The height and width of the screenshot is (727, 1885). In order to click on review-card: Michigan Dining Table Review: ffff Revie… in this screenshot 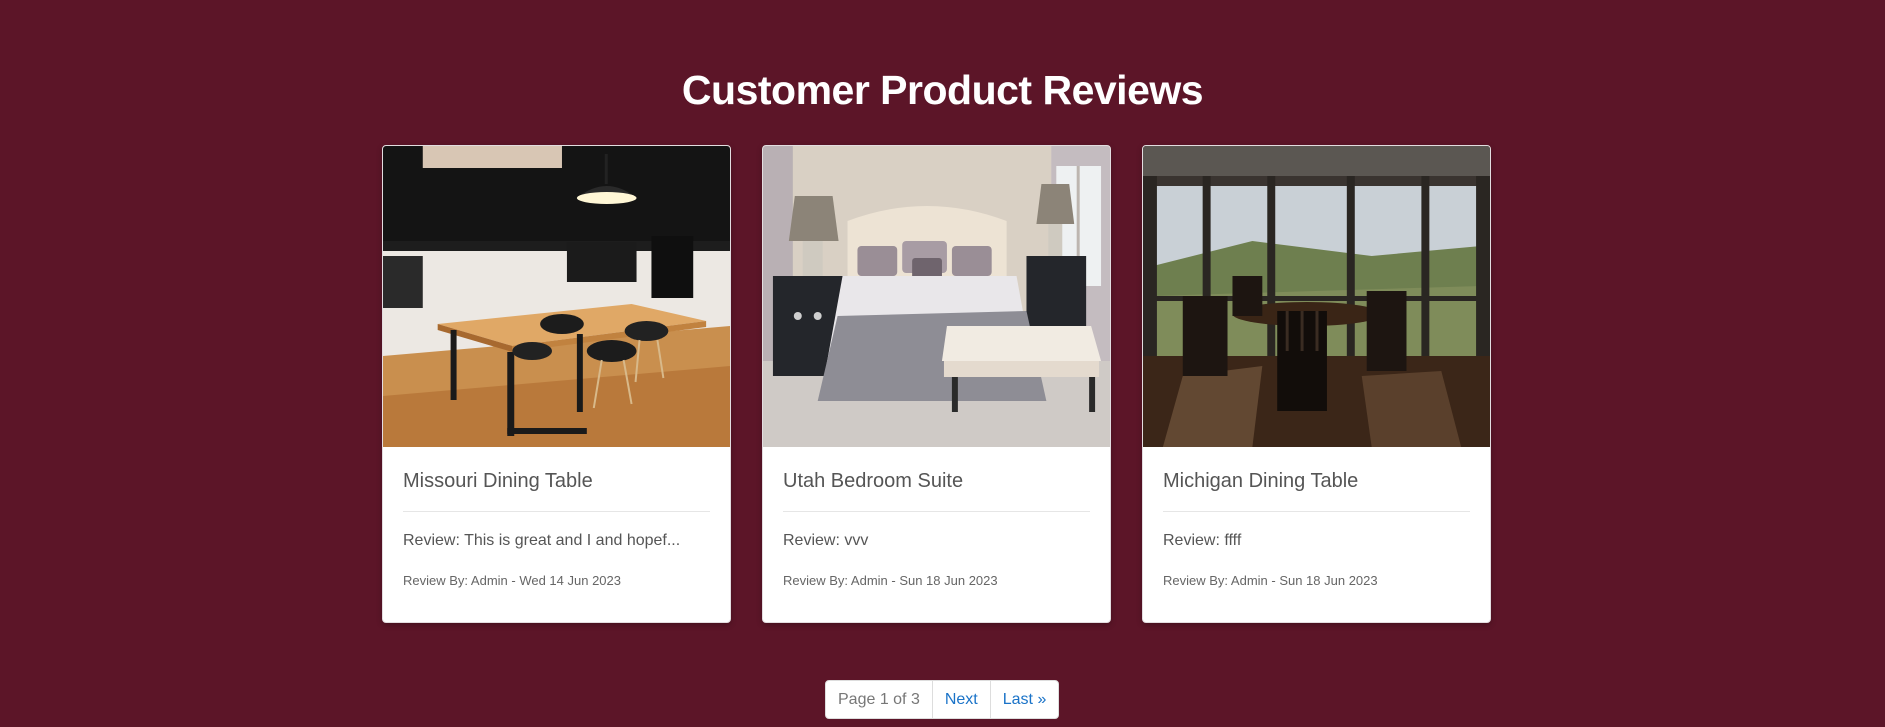, I will do `click(1316, 384)`.